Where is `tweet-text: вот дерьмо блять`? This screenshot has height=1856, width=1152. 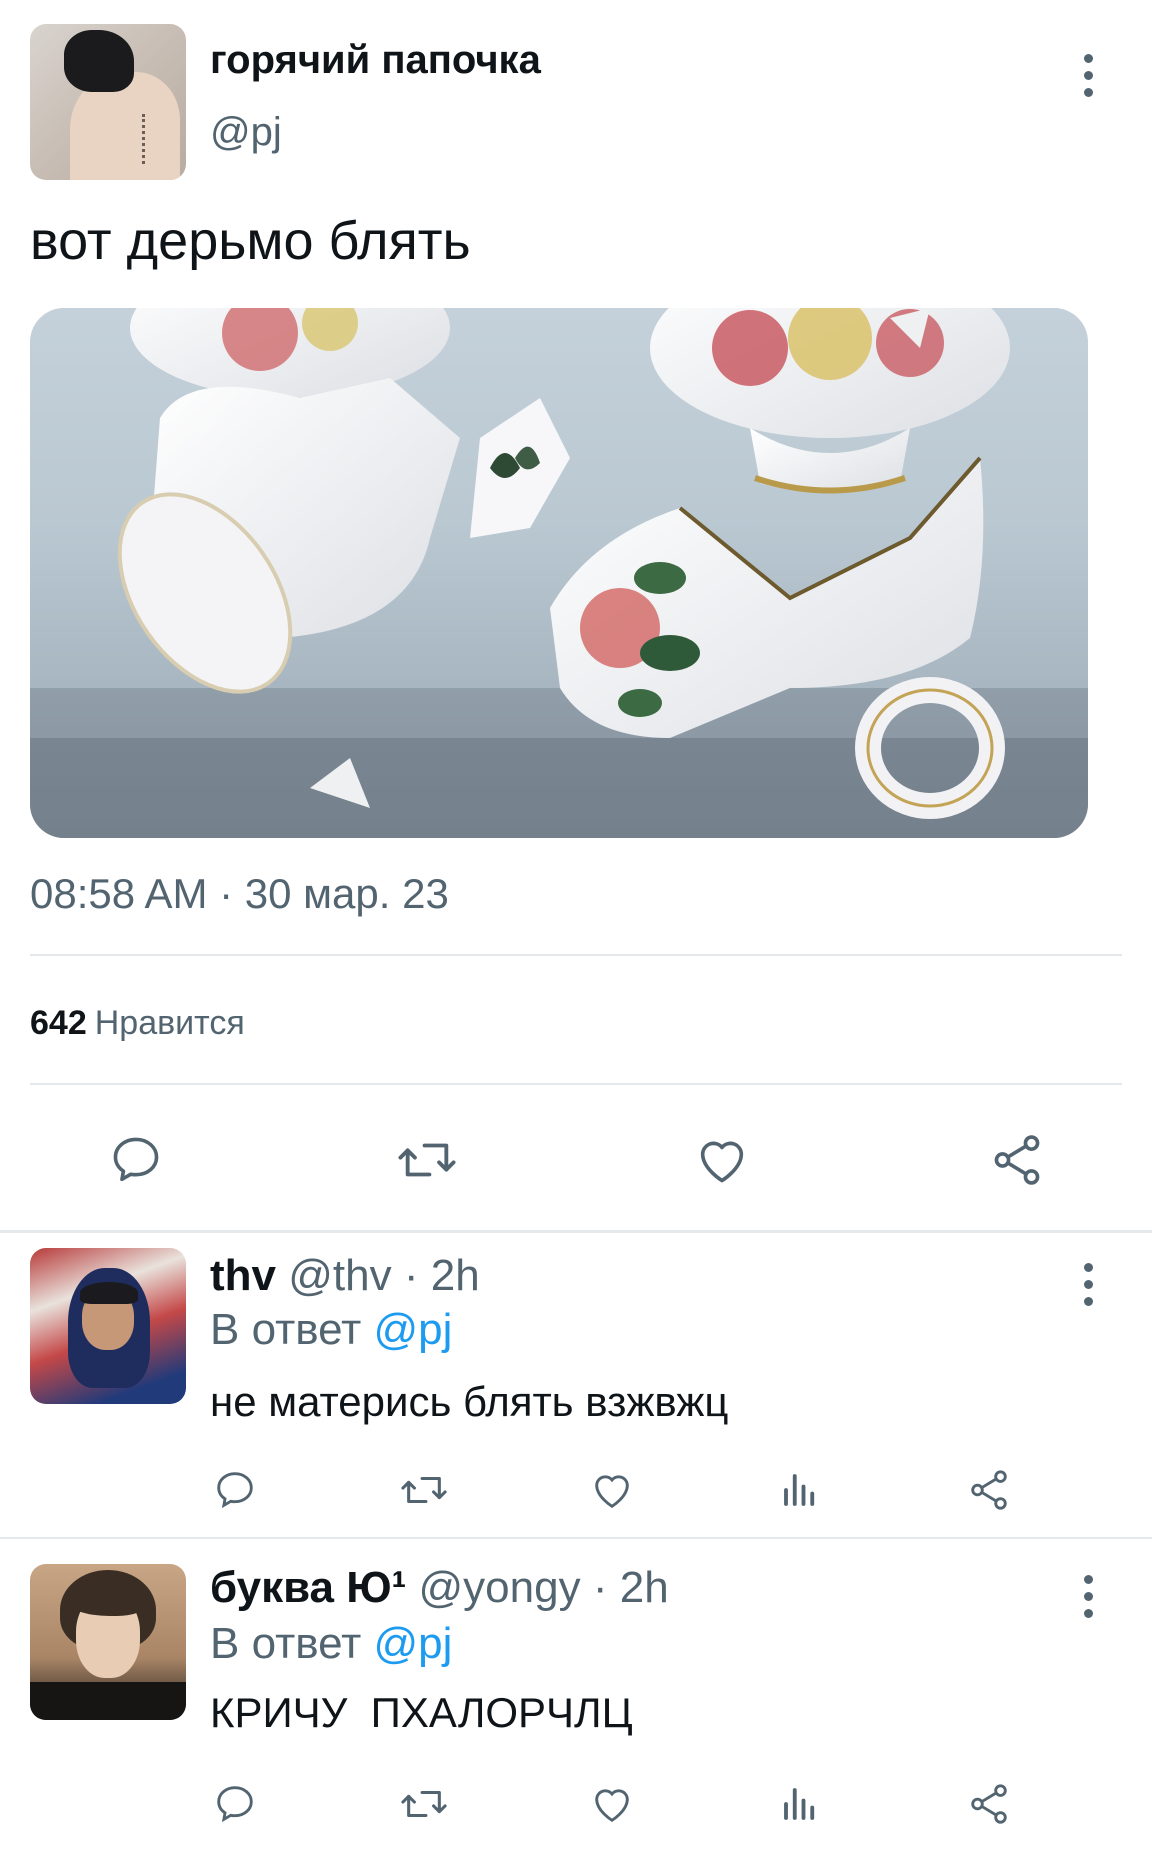
tweet-text: вот дерьмо блять is located at coordinates (250, 241).